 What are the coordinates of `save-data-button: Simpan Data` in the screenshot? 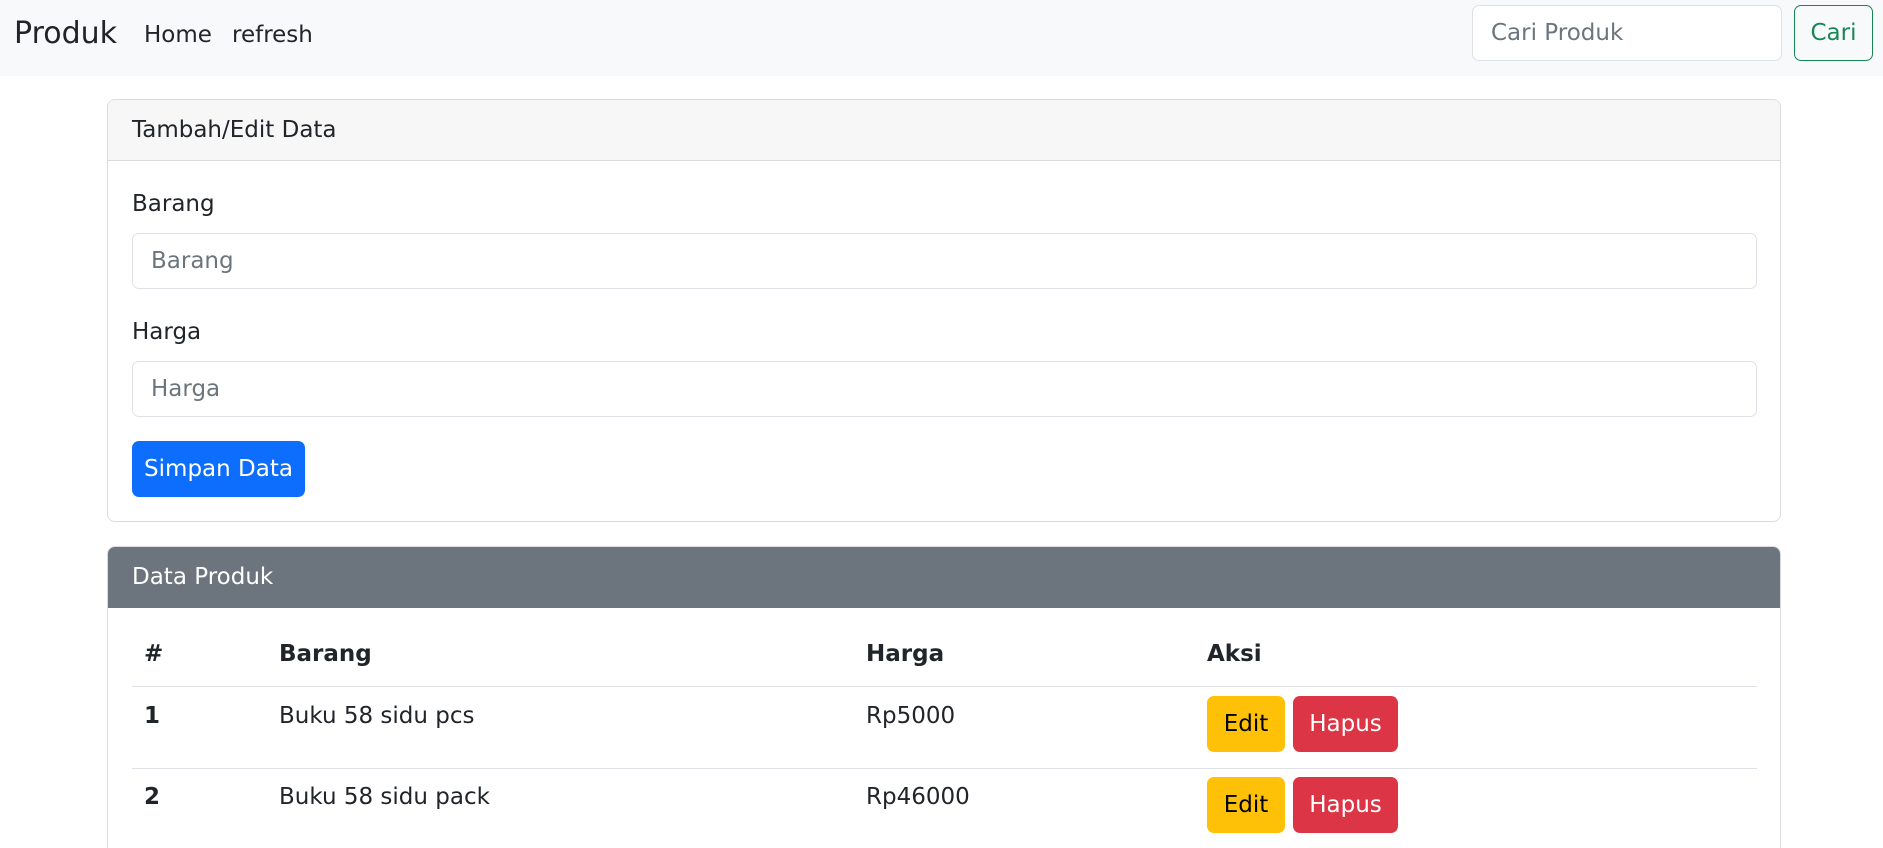 It's located at (218, 469).